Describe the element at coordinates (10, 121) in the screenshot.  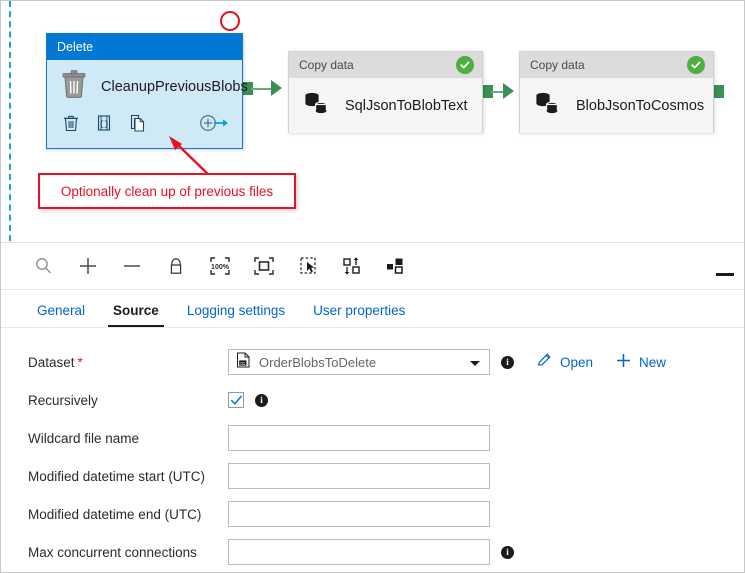
I see `canvas-boundary-line` at that location.